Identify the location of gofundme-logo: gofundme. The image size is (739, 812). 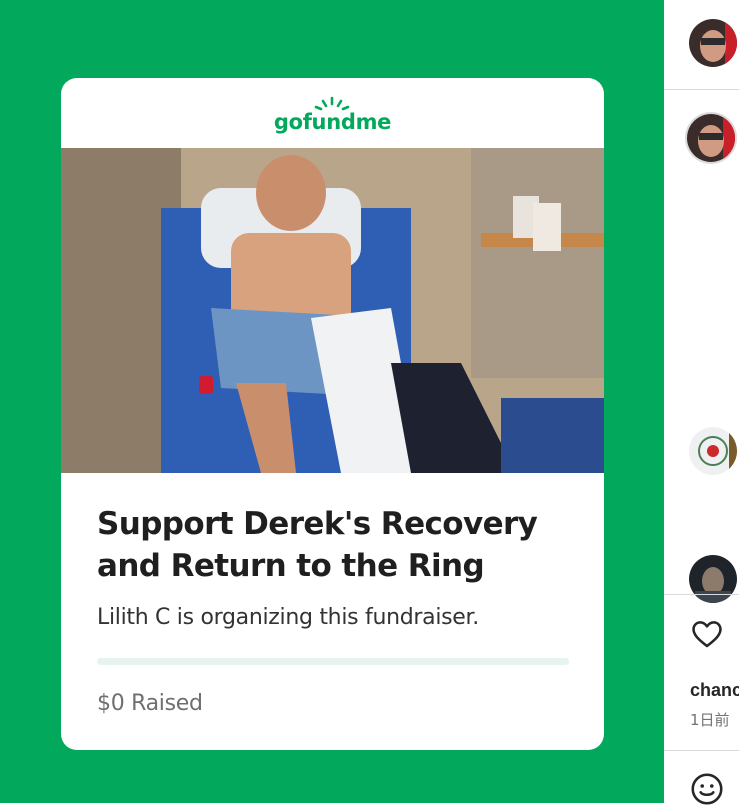
(332, 123).